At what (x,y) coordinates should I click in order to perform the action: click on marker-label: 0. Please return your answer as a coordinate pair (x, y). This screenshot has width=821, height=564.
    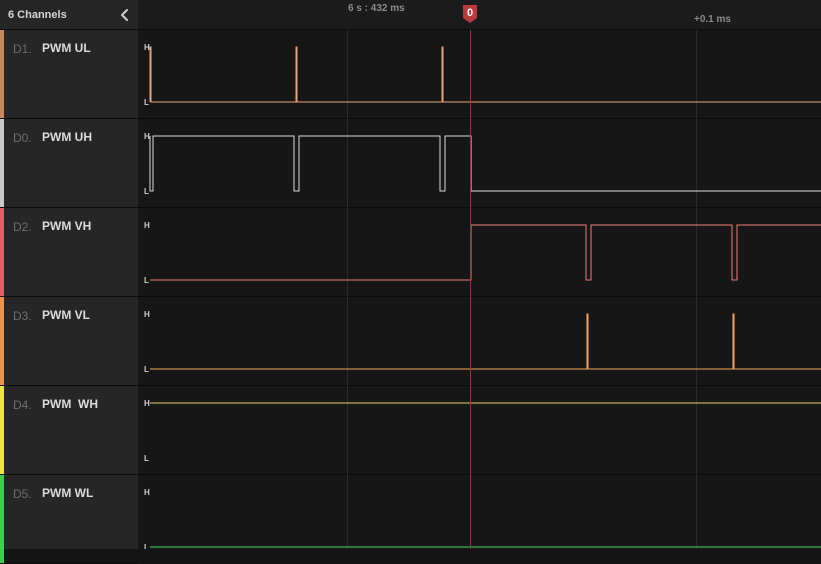
    Looking at the image, I should click on (470, 13).